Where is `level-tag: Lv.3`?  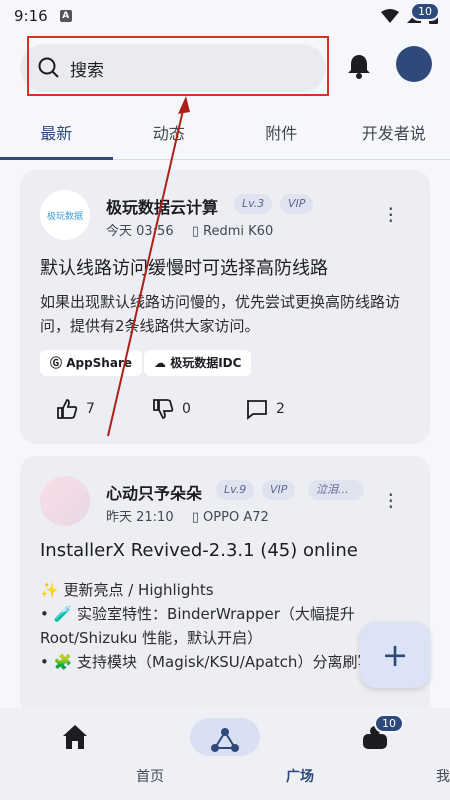 level-tag: Lv.3 is located at coordinates (253, 204).